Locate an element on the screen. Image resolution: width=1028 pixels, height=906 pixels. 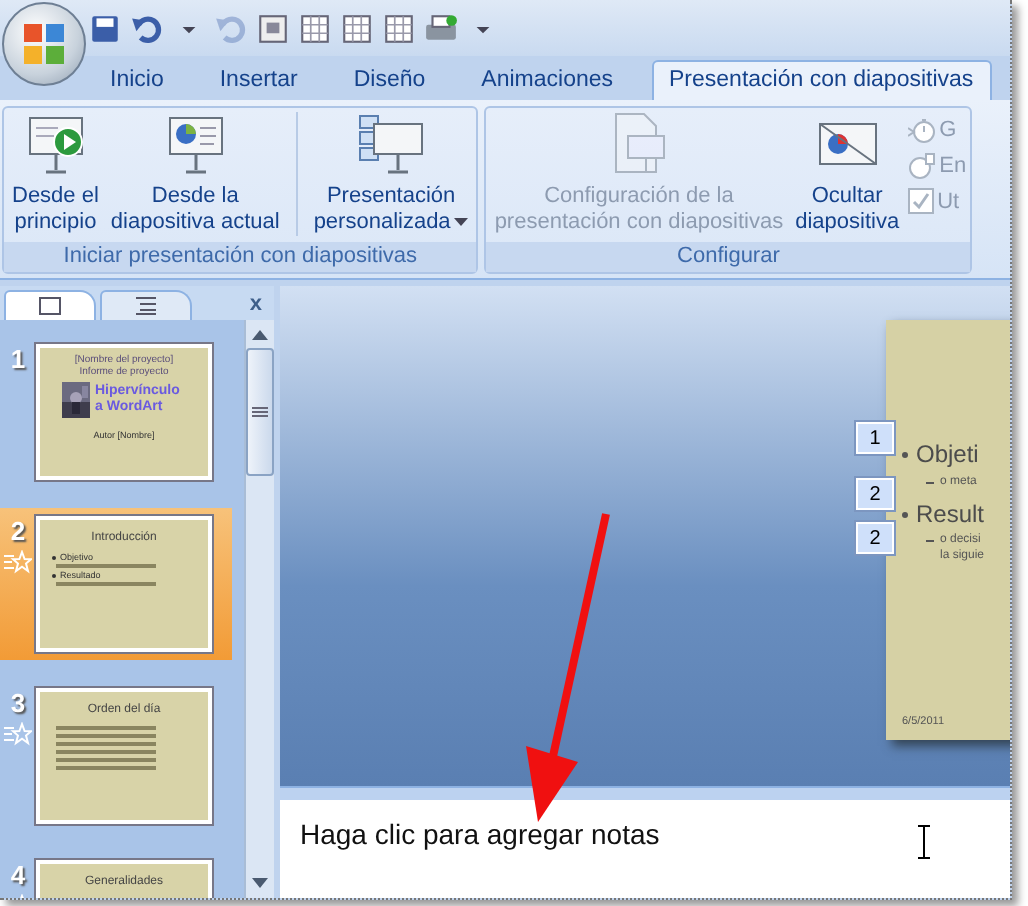
save-icon is located at coordinates (105, 28).